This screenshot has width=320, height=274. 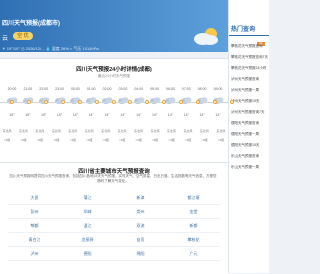 I want to click on city-link: 自贡, so click(x=140, y=239).